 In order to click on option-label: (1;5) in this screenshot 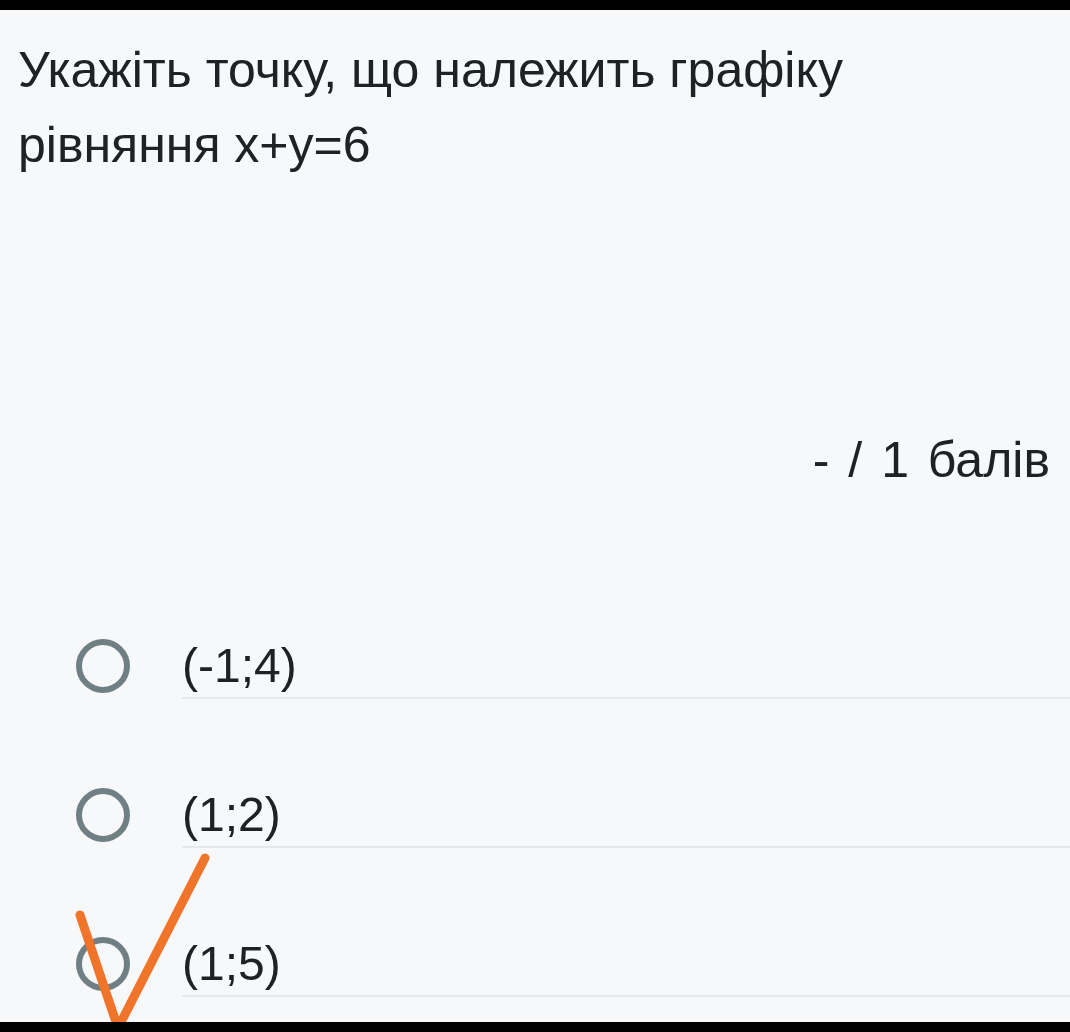, I will do `click(626, 964)`.